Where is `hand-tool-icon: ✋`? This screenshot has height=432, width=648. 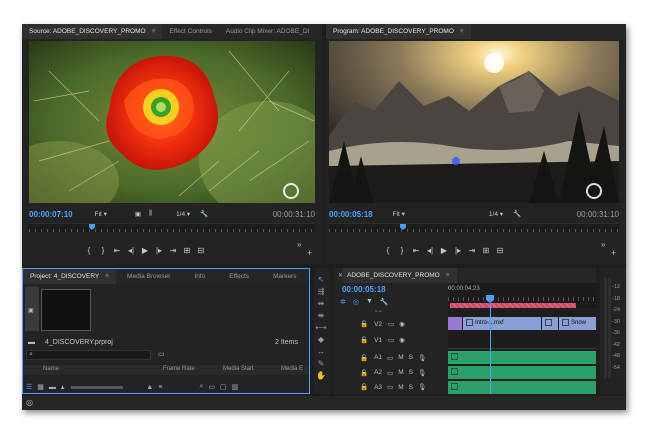 hand-tool-icon: ✋ is located at coordinates (321, 376).